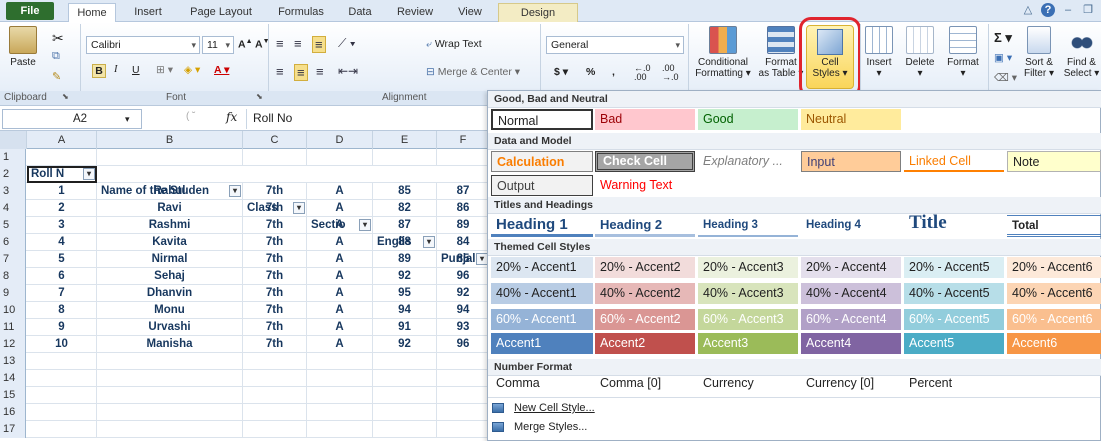 This screenshot has height=441, width=1101. I want to click on column-header-b: B, so click(170, 140).